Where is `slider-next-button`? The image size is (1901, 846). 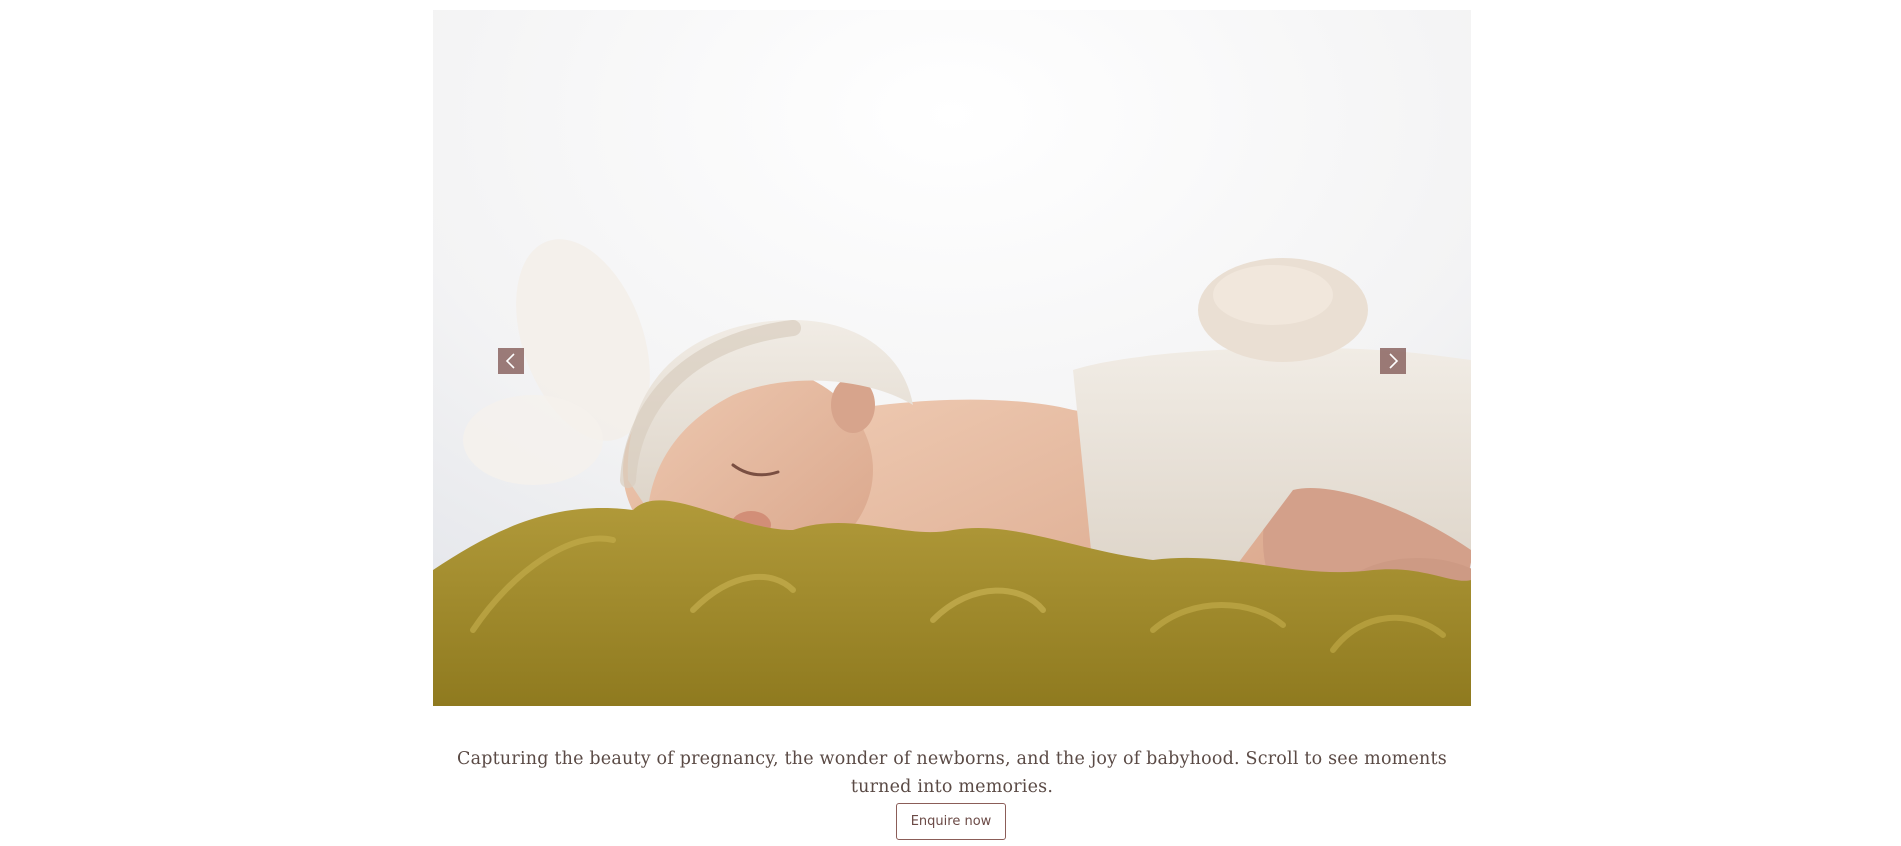
slider-next-button is located at coordinates (1393, 361).